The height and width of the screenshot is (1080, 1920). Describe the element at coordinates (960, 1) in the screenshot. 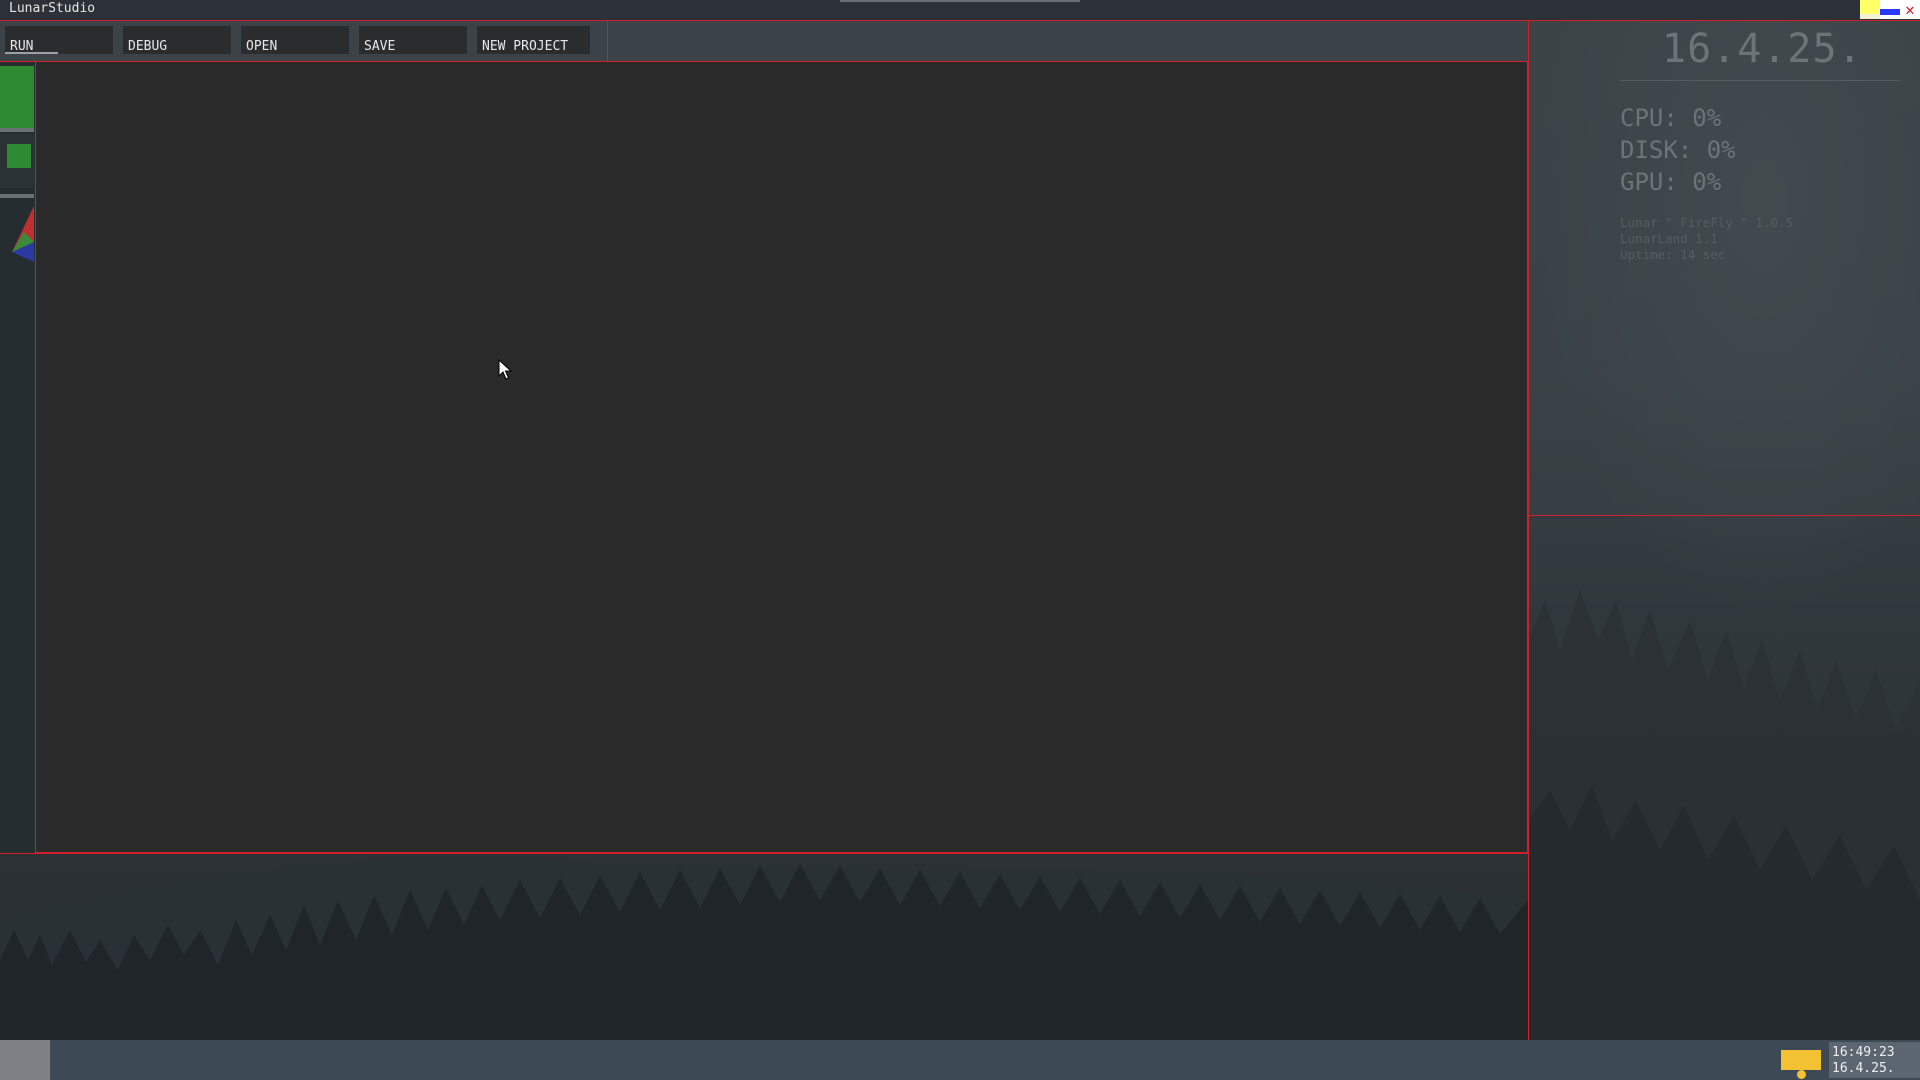

I see `titlebar-drag-handle` at that location.